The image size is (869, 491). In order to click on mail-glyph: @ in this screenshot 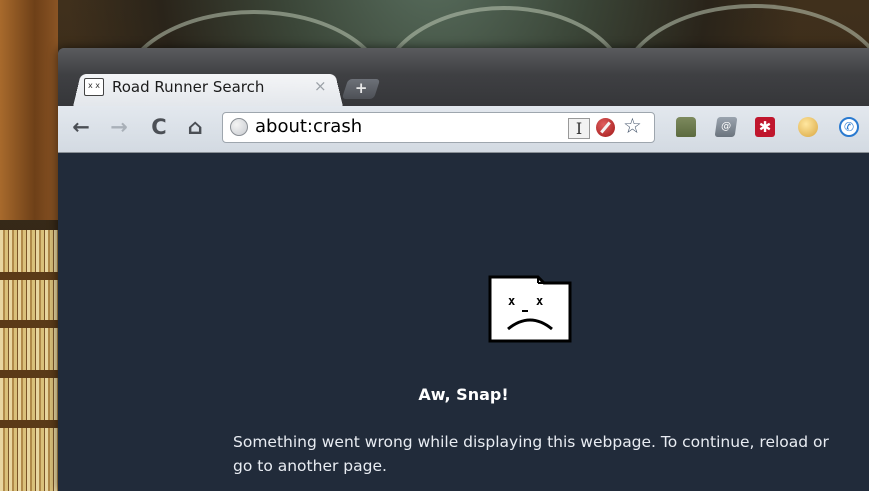, I will do `click(726, 127)`.